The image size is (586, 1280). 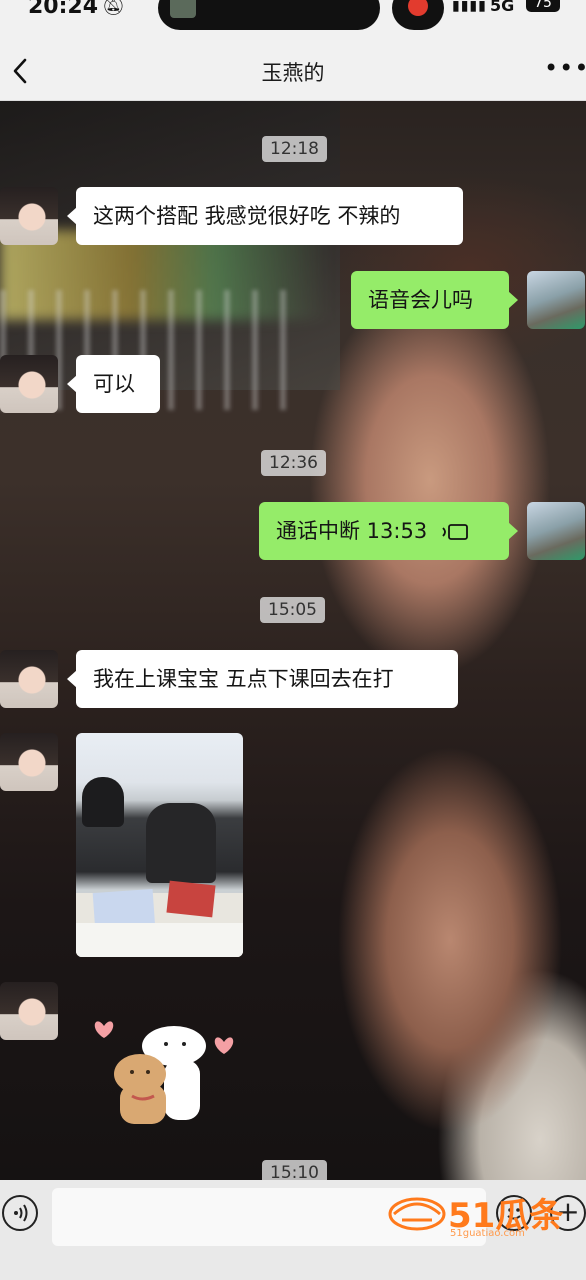 I want to click on brown-dog-body, so click(x=143, y=1104).